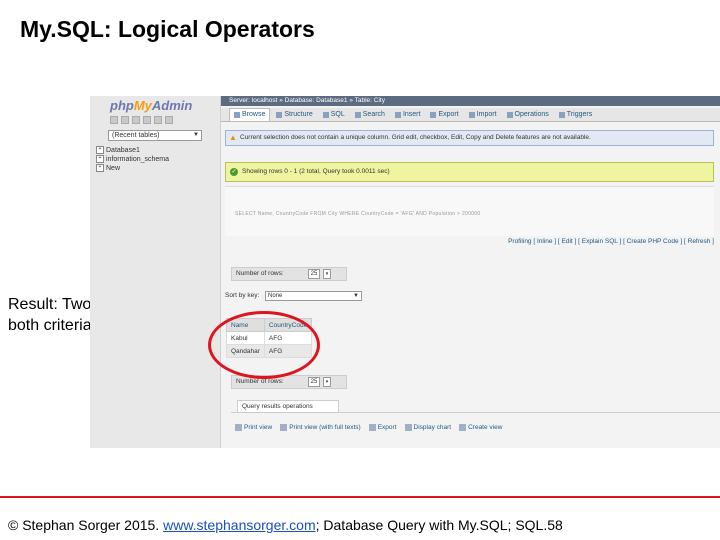 This screenshot has width=720, height=540. Describe the element at coordinates (561, 114) in the screenshot. I see `triggers-icon` at that location.